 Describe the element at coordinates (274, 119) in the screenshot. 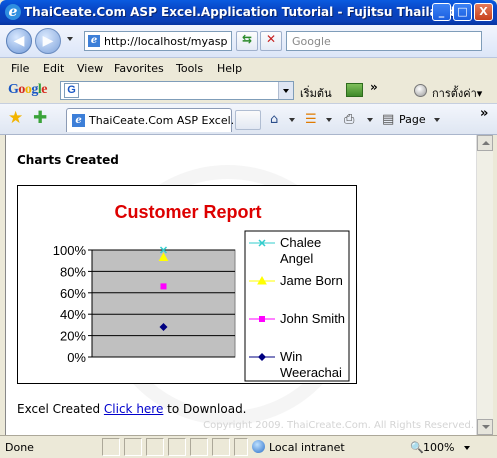

I see `home-icon: ⌂` at that location.